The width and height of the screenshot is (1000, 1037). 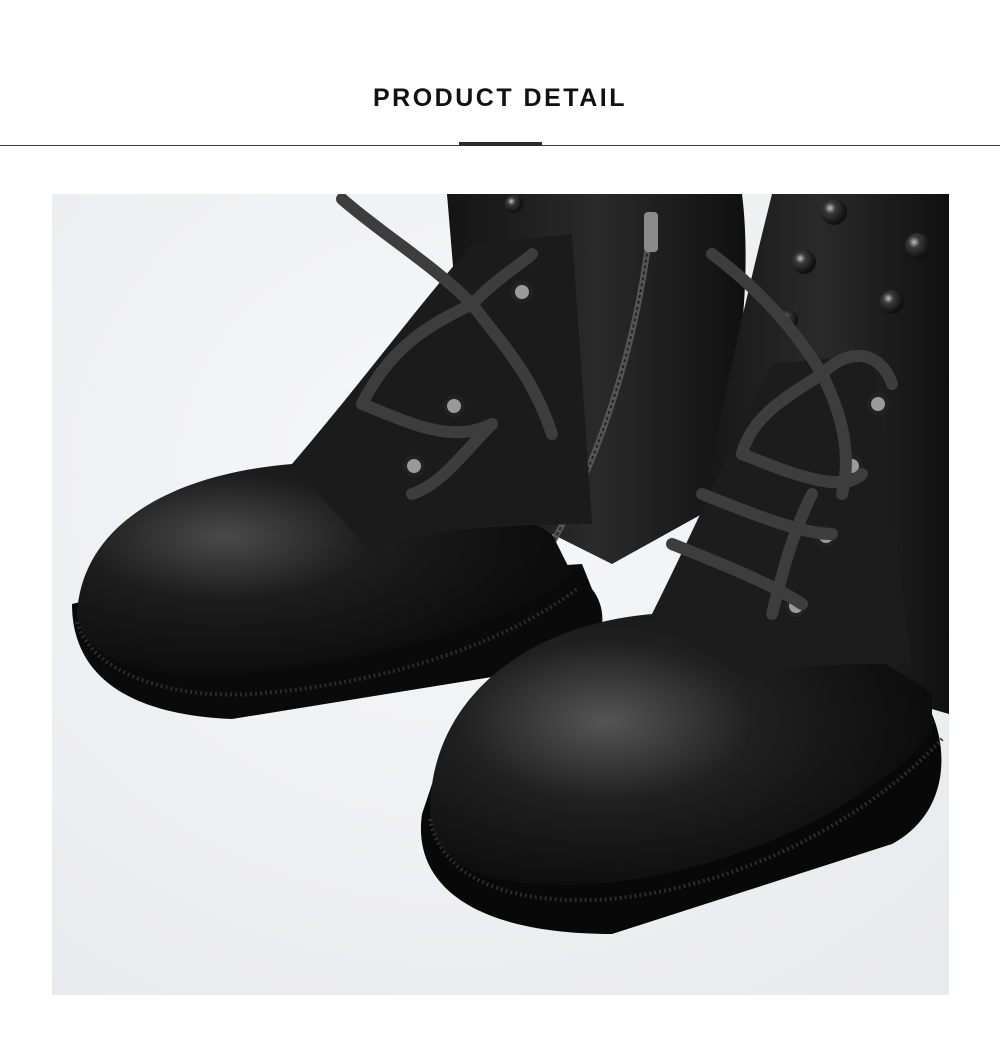 What do you see at coordinates (500, 144) in the screenshot?
I see `header-divider-accent` at bounding box center [500, 144].